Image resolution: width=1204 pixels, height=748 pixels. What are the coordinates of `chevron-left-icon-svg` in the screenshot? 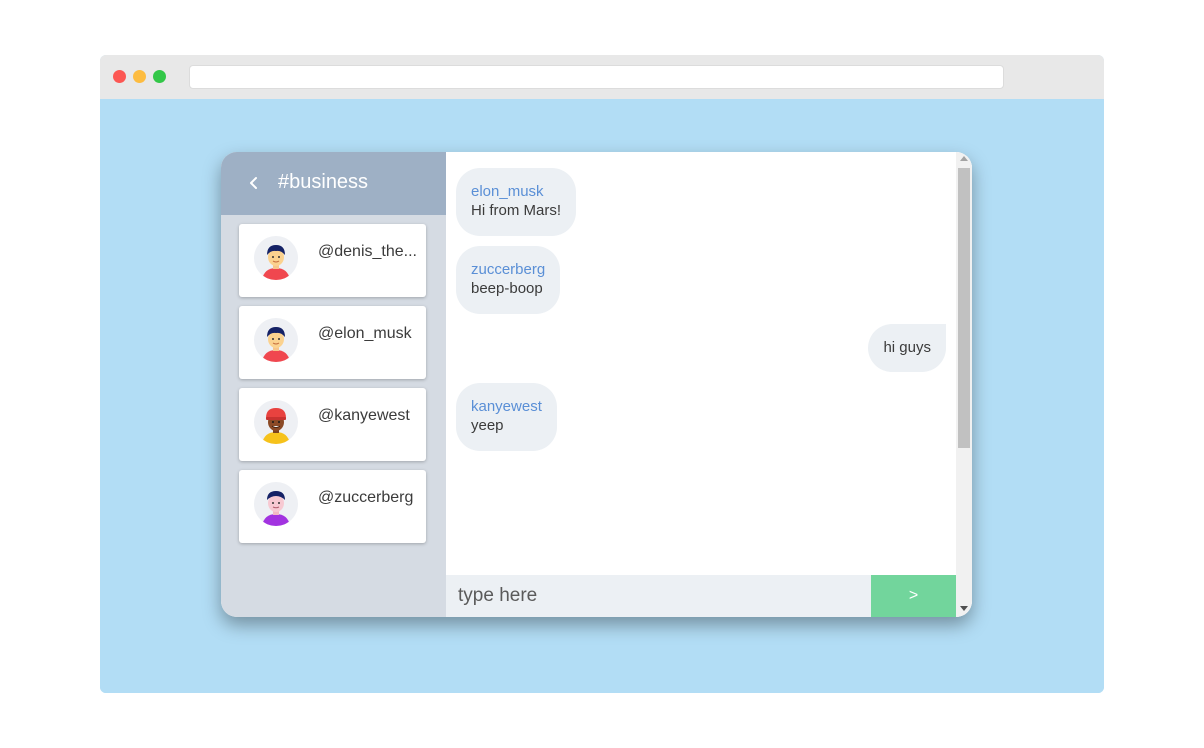 It's located at (253, 183).